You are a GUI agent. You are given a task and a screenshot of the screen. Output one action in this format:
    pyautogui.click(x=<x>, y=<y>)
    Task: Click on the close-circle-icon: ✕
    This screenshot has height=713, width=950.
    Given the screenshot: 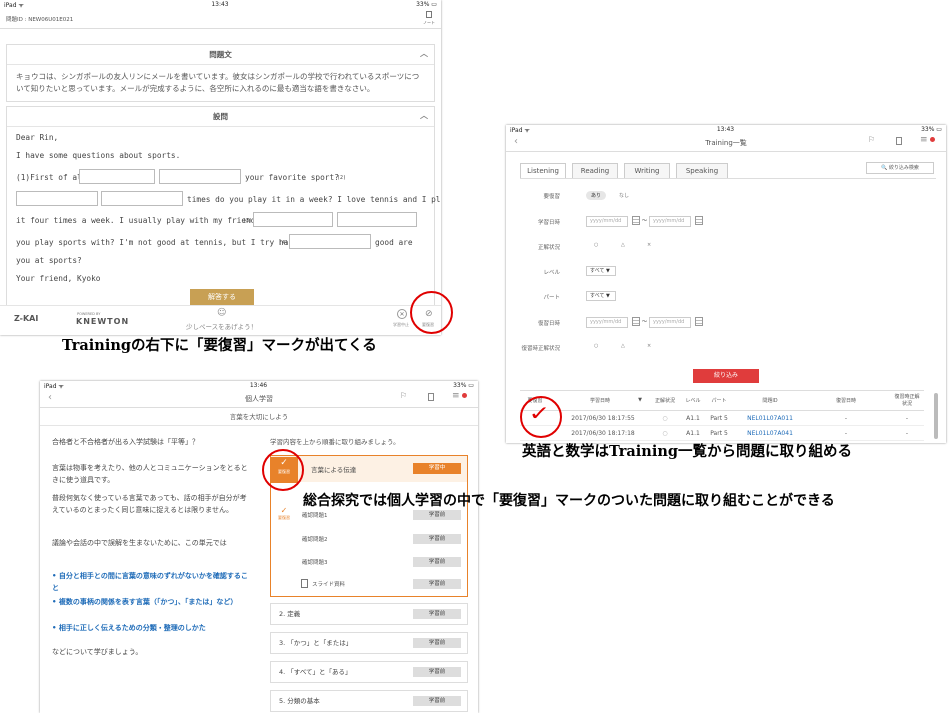 What is the action you would take?
    pyautogui.click(x=402, y=314)
    